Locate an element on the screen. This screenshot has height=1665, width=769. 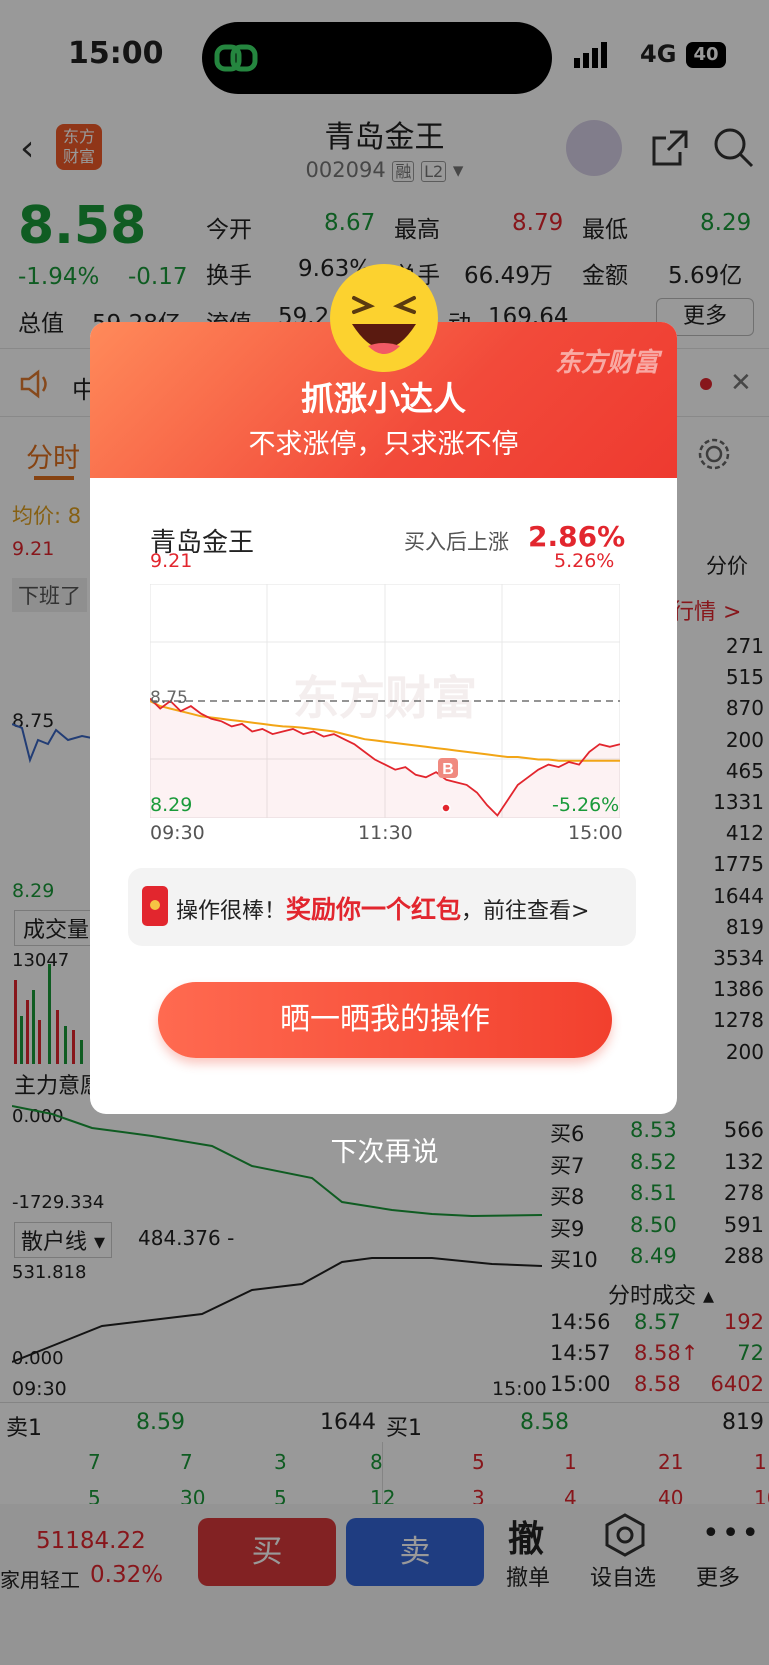
share-operation-button: 晒一晒我的操作 is located at coordinates (385, 1020).